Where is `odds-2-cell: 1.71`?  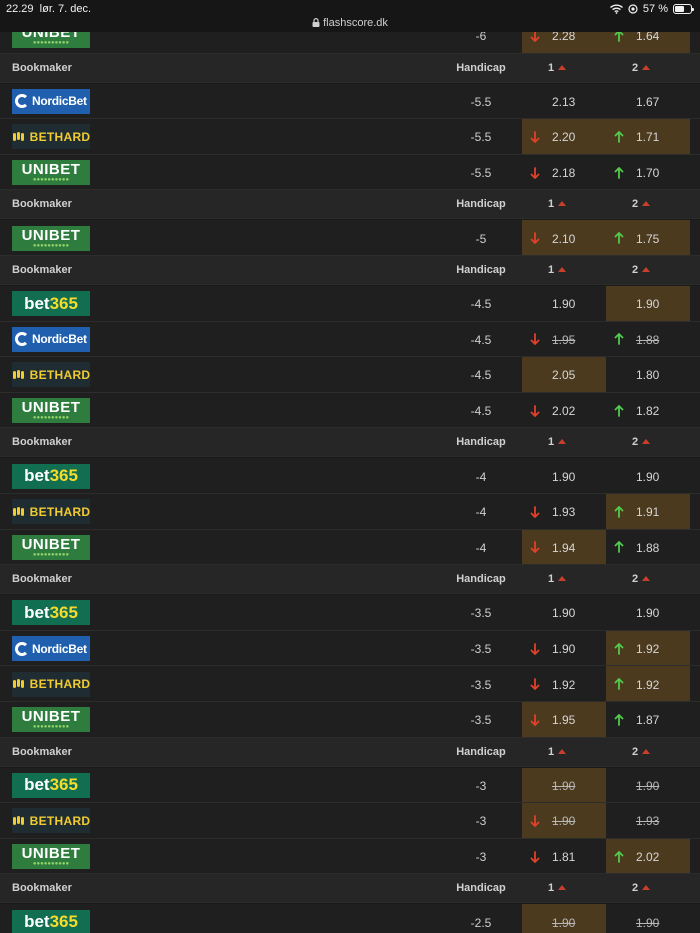 odds-2-cell: 1.71 is located at coordinates (648, 136).